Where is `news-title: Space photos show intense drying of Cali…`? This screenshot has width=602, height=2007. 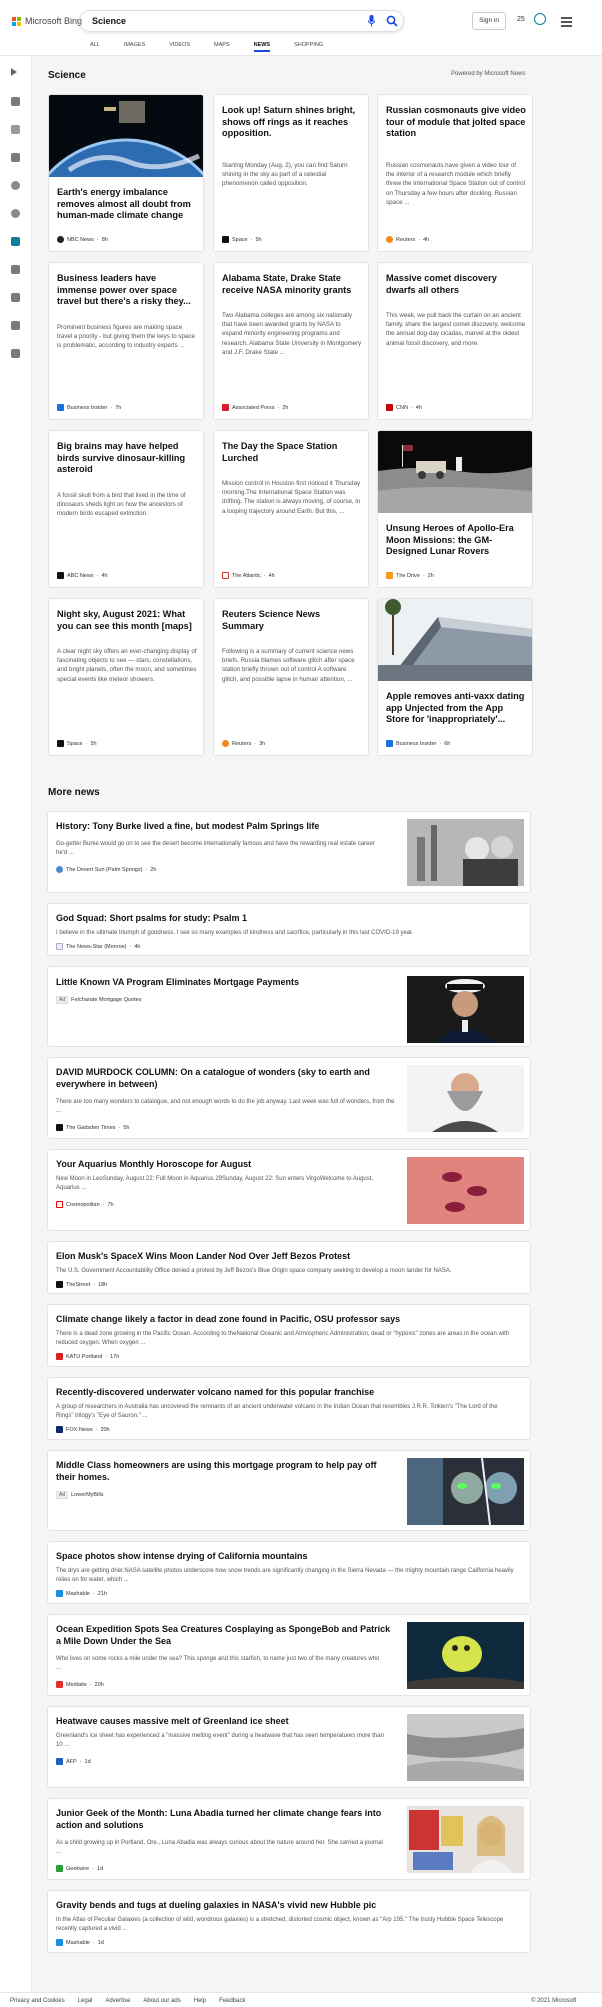
news-title: Space photos show intense drying of Cali… is located at coordinates (286, 1557).